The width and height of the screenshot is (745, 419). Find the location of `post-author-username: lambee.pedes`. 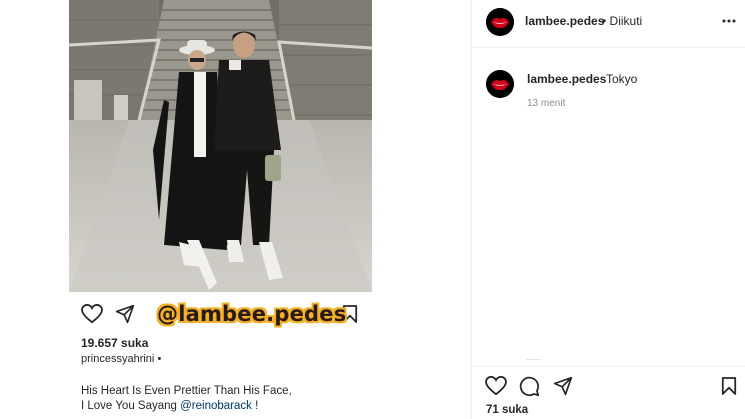

post-author-username: lambee.pedes is located at coordinates (564, 21).